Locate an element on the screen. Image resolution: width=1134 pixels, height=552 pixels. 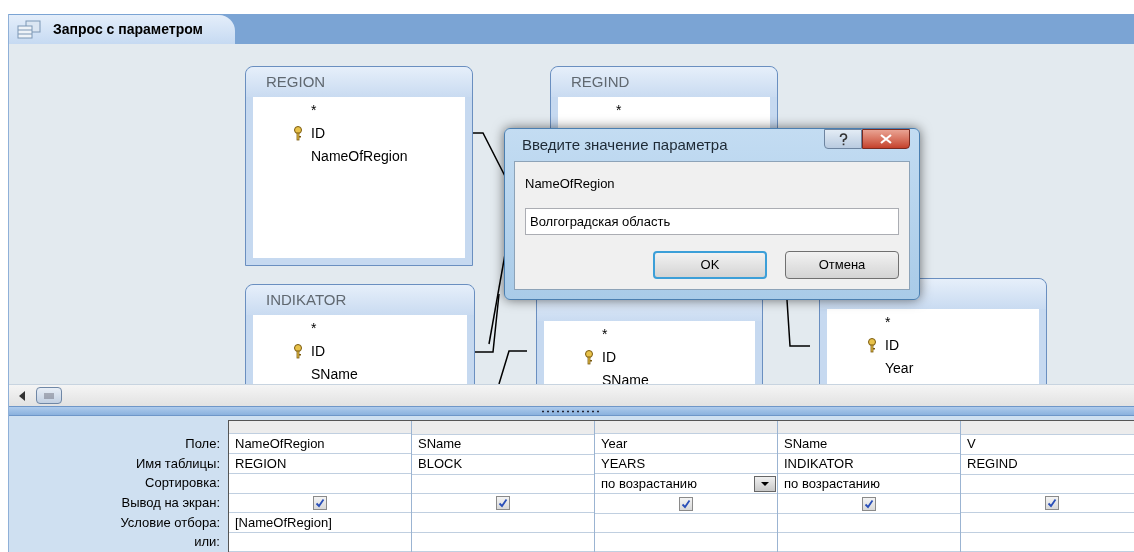
row-label: Имя таблицы: is located at coordinates (177, 463).